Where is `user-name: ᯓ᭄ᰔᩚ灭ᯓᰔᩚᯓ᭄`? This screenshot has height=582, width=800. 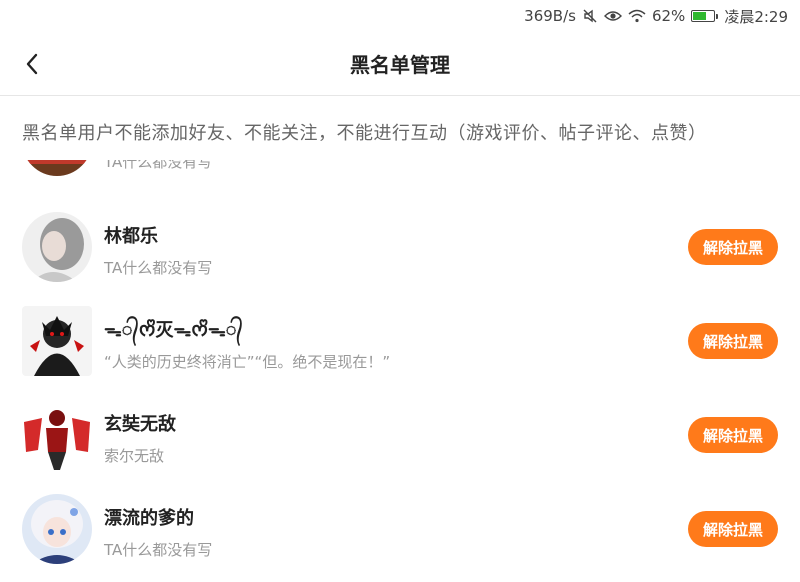 user-name: ᯓ᭄ᰔᩚ灭ᯓᰔᩚᯓ᭄ is located at coordinates (173, 330).